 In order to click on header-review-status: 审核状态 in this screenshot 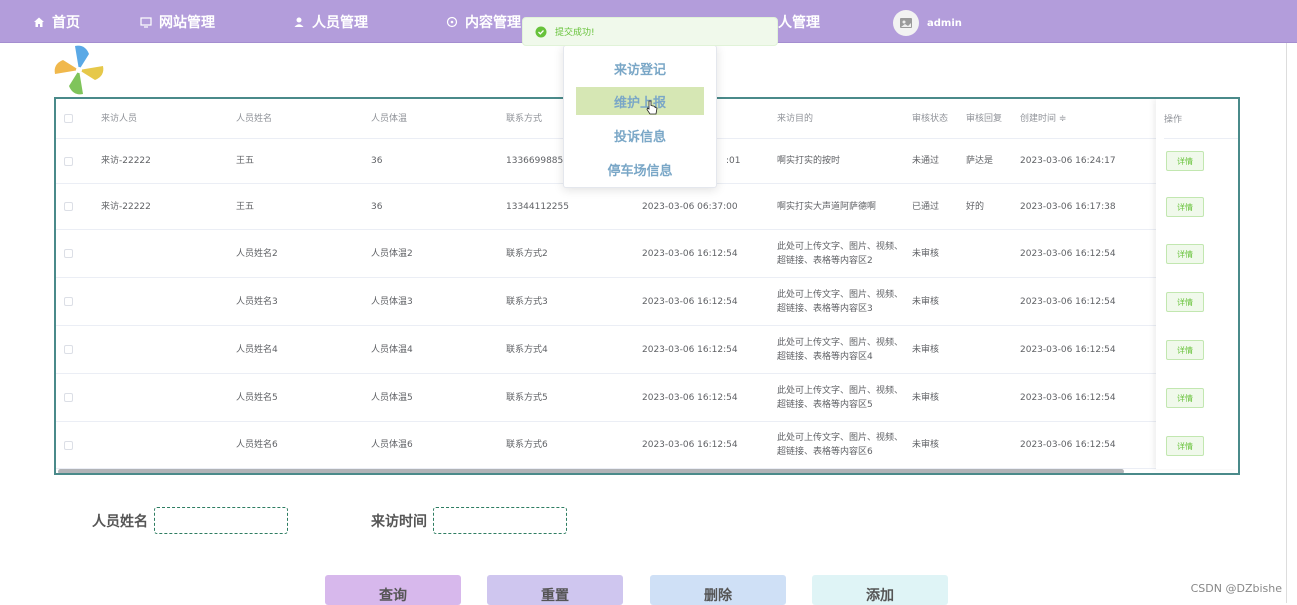, I will do `click(930, 118)`.